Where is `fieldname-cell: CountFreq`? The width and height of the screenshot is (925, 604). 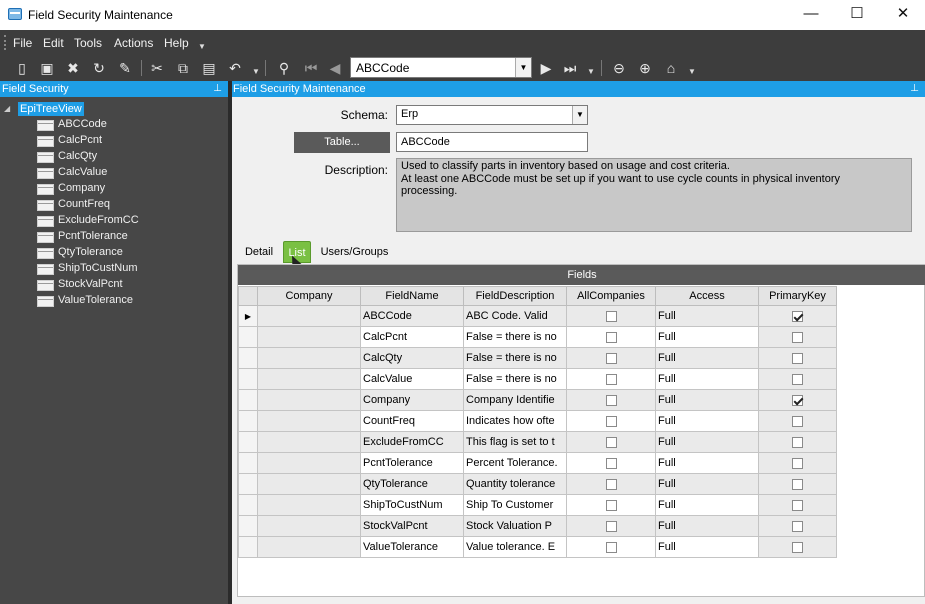
fieldname-cell: CountFreq is located at coordinates (412, 421).